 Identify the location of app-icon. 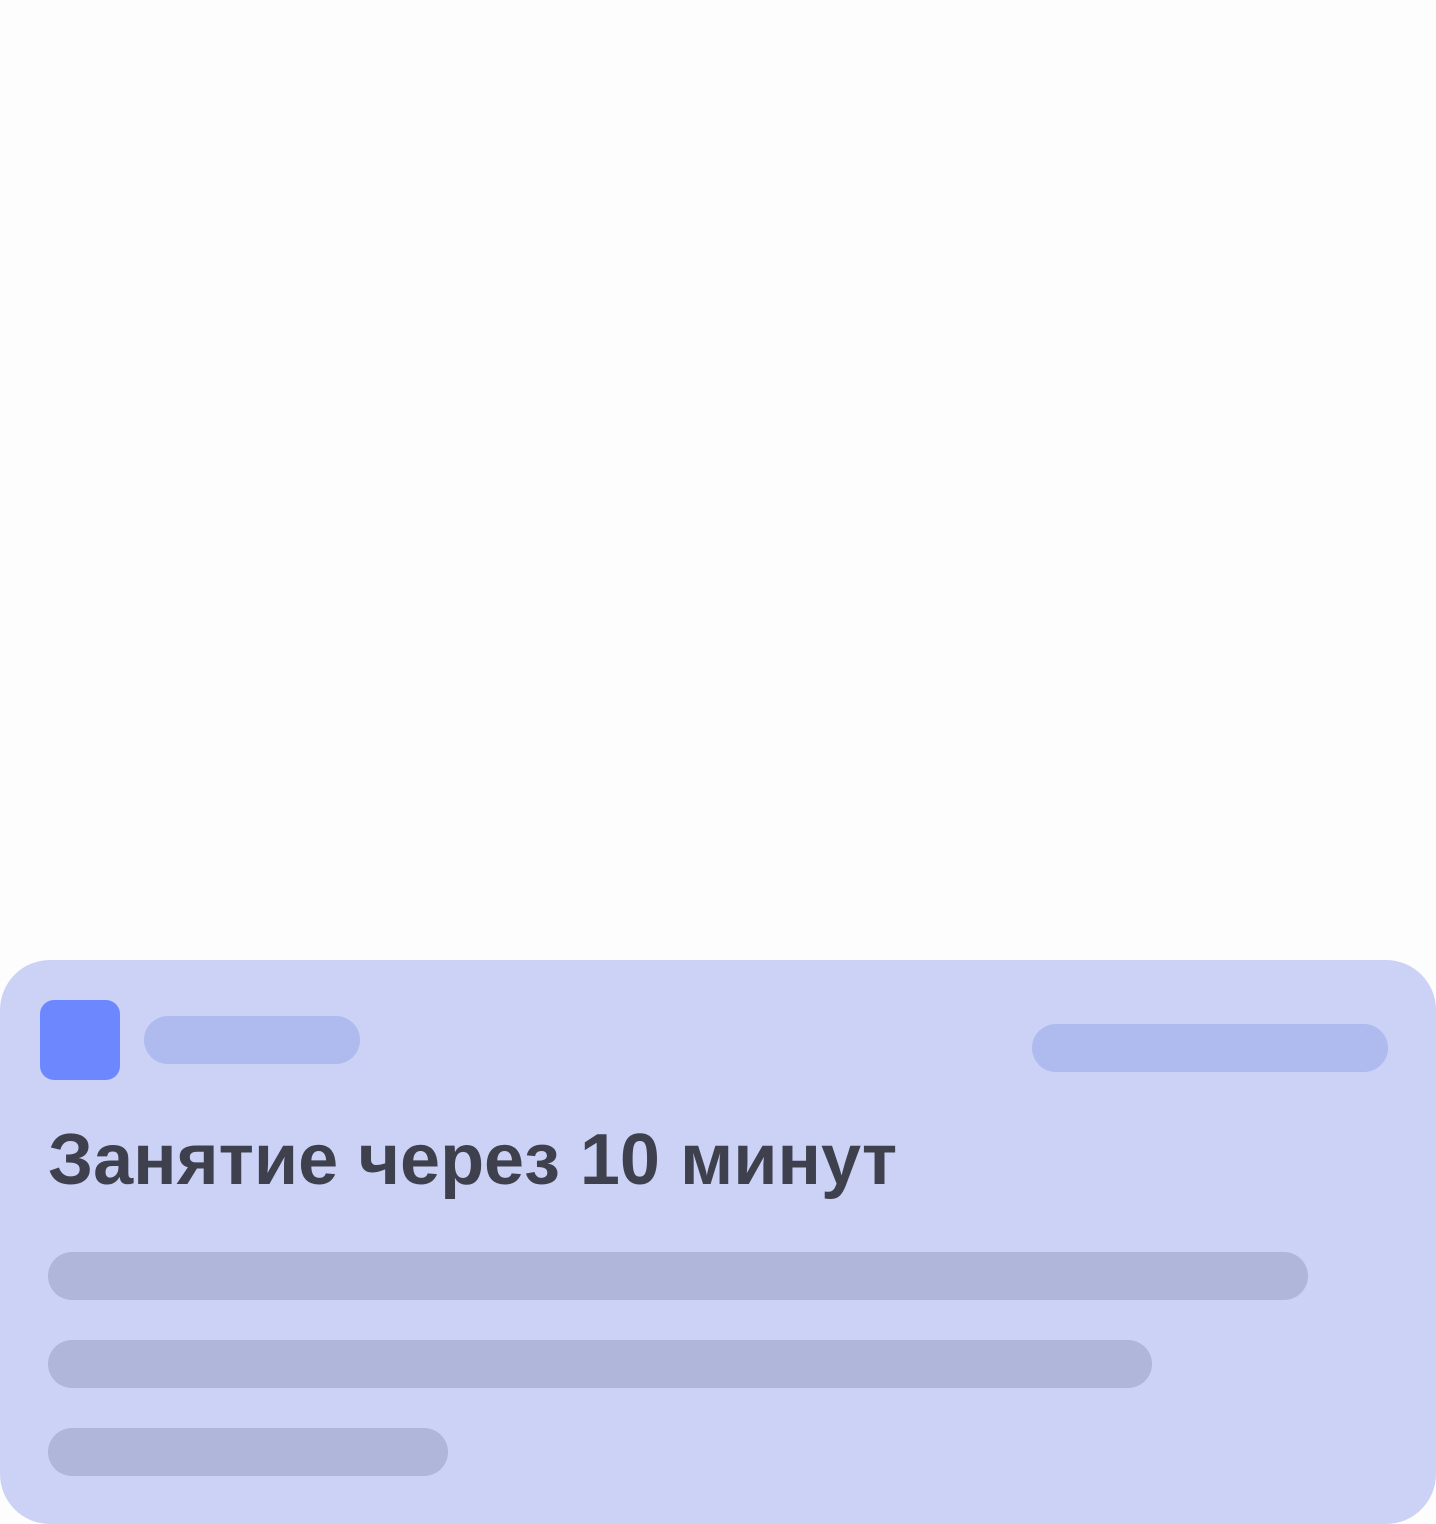
(80, 1040).